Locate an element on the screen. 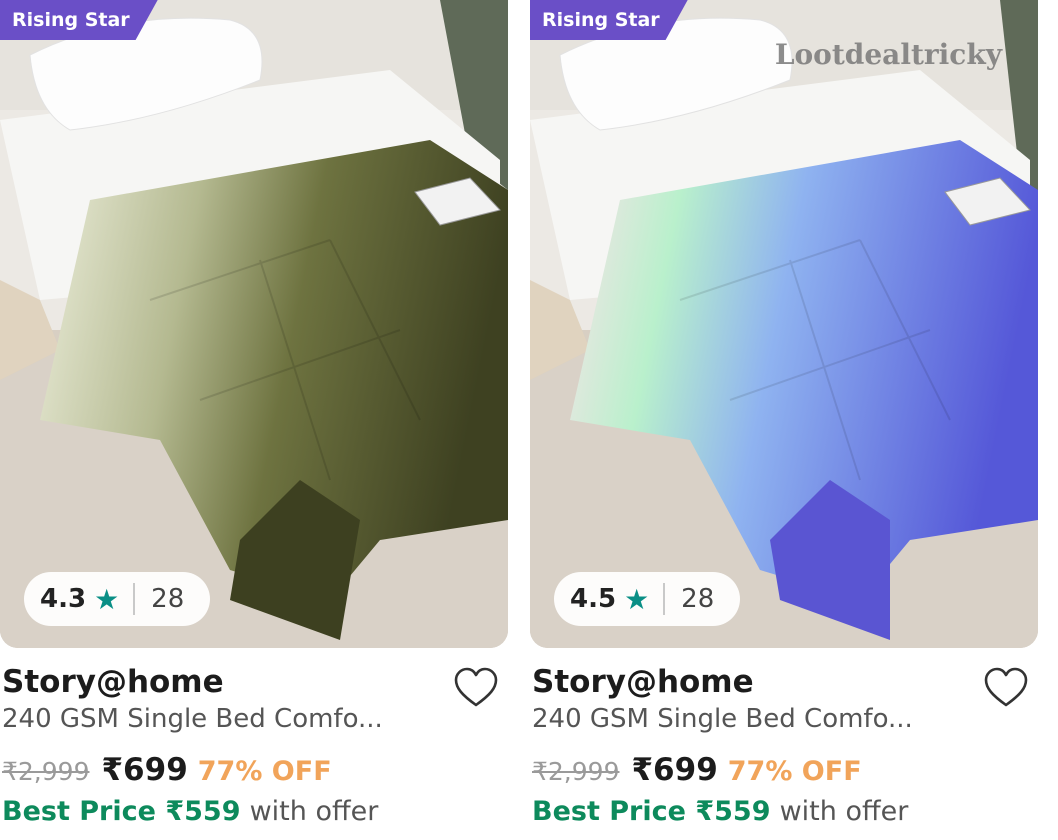 The image size is (1058, 840). rating-value: 4.3 is located at coordinates (63, 599).